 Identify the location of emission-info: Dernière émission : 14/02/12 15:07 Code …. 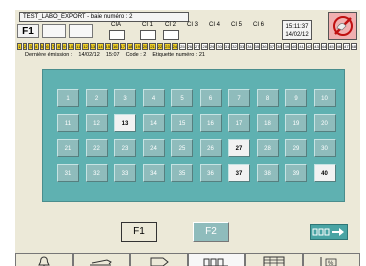
(115, 55).